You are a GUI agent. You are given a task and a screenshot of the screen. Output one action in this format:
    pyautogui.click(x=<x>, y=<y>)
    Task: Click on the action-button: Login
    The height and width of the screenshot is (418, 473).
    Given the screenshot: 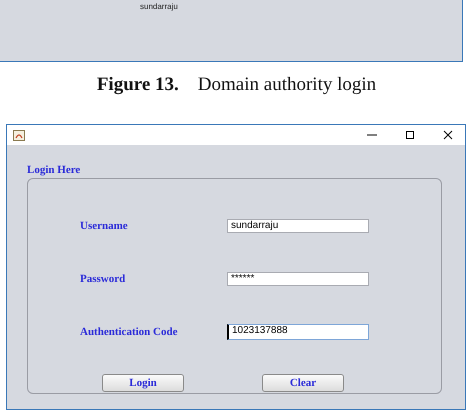 What is the action you would take?
    pyautogui.click(x=143, y=383)
    